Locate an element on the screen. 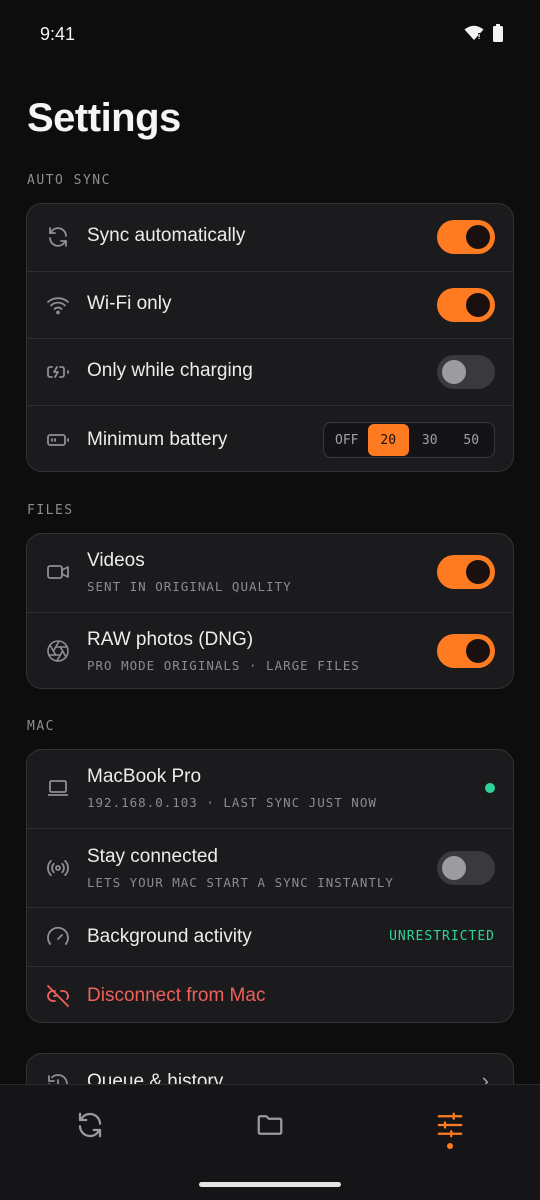 The height and width of the screenshot is (1200, 540). battery-option-30: 30 is located at coordinates (430, 440).